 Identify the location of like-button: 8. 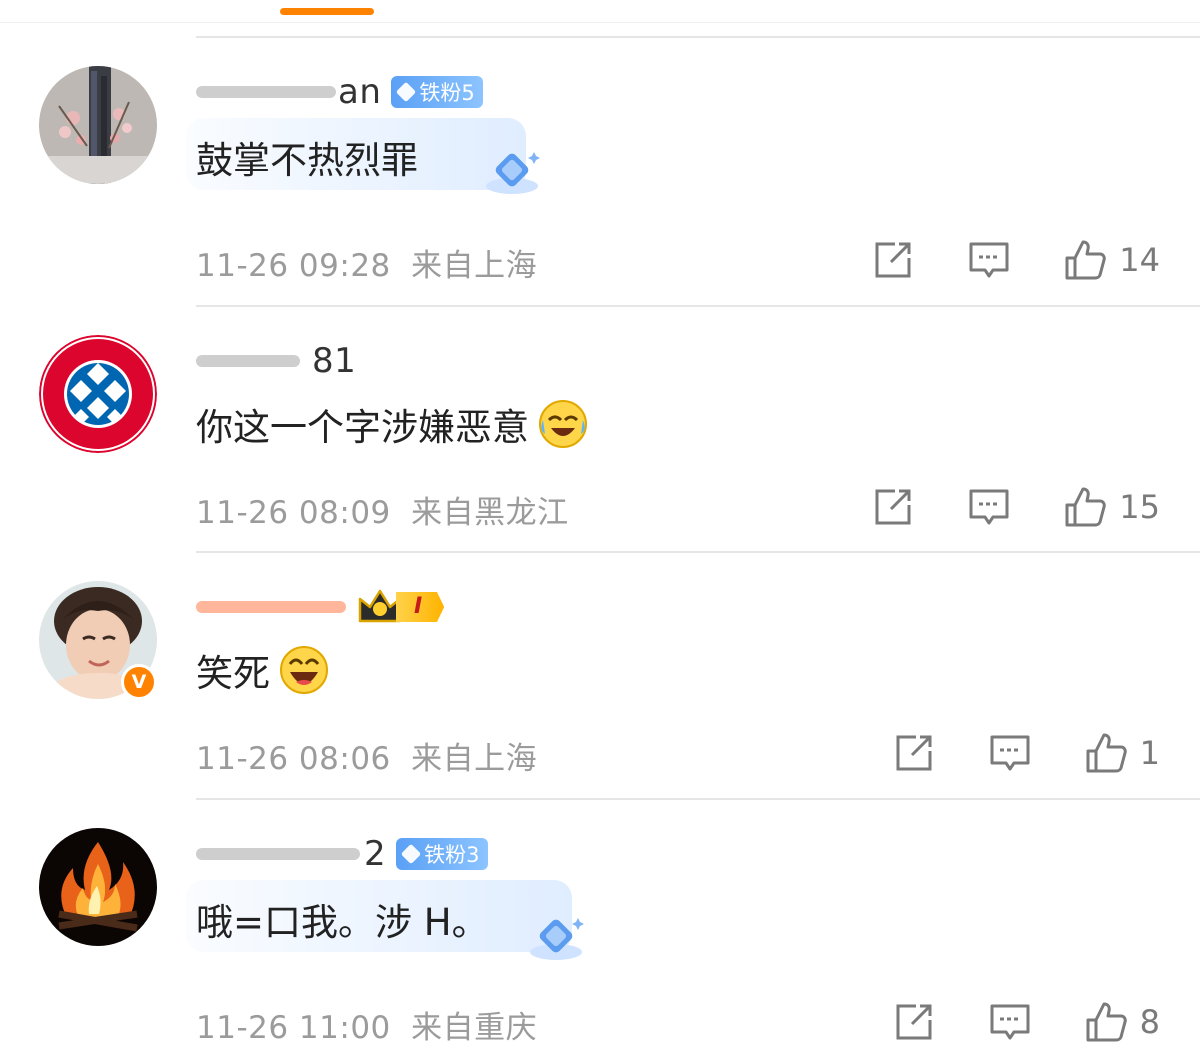
(1122, 1022).